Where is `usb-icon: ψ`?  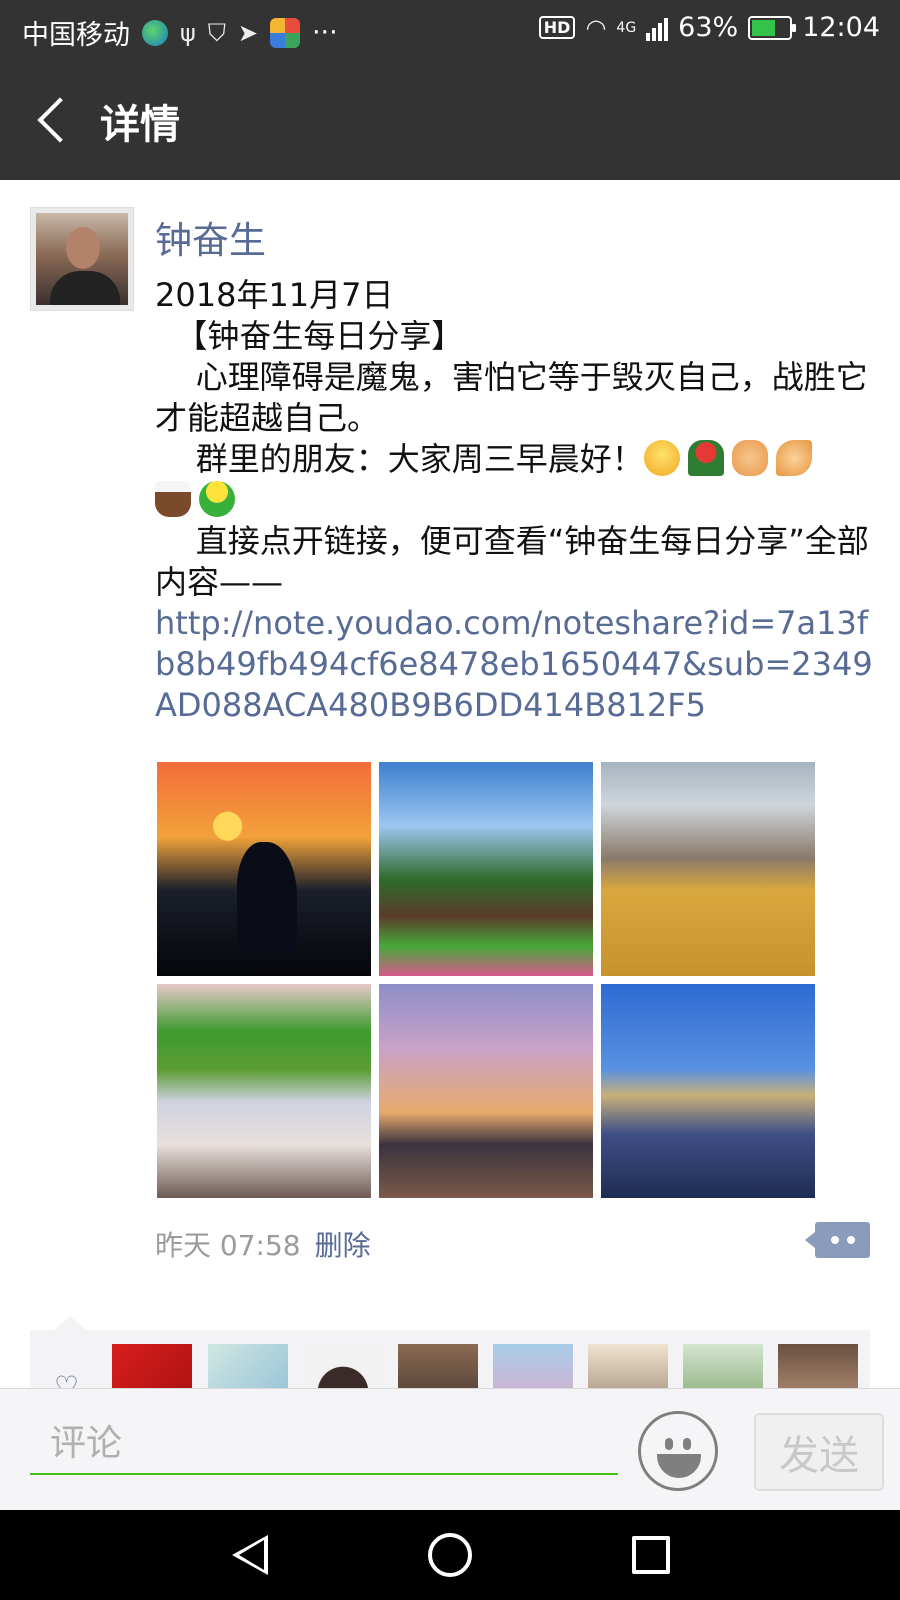
usb-icon: ψ is located at coordinates (188, 32).